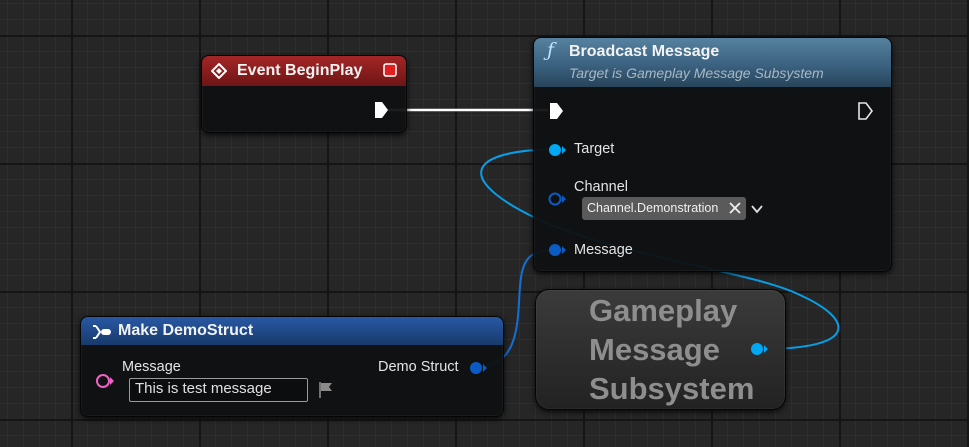  What do you see at coordinates (326, 390) in the screenshot?
I see `flag-icon` at bounding box center [326, 390].